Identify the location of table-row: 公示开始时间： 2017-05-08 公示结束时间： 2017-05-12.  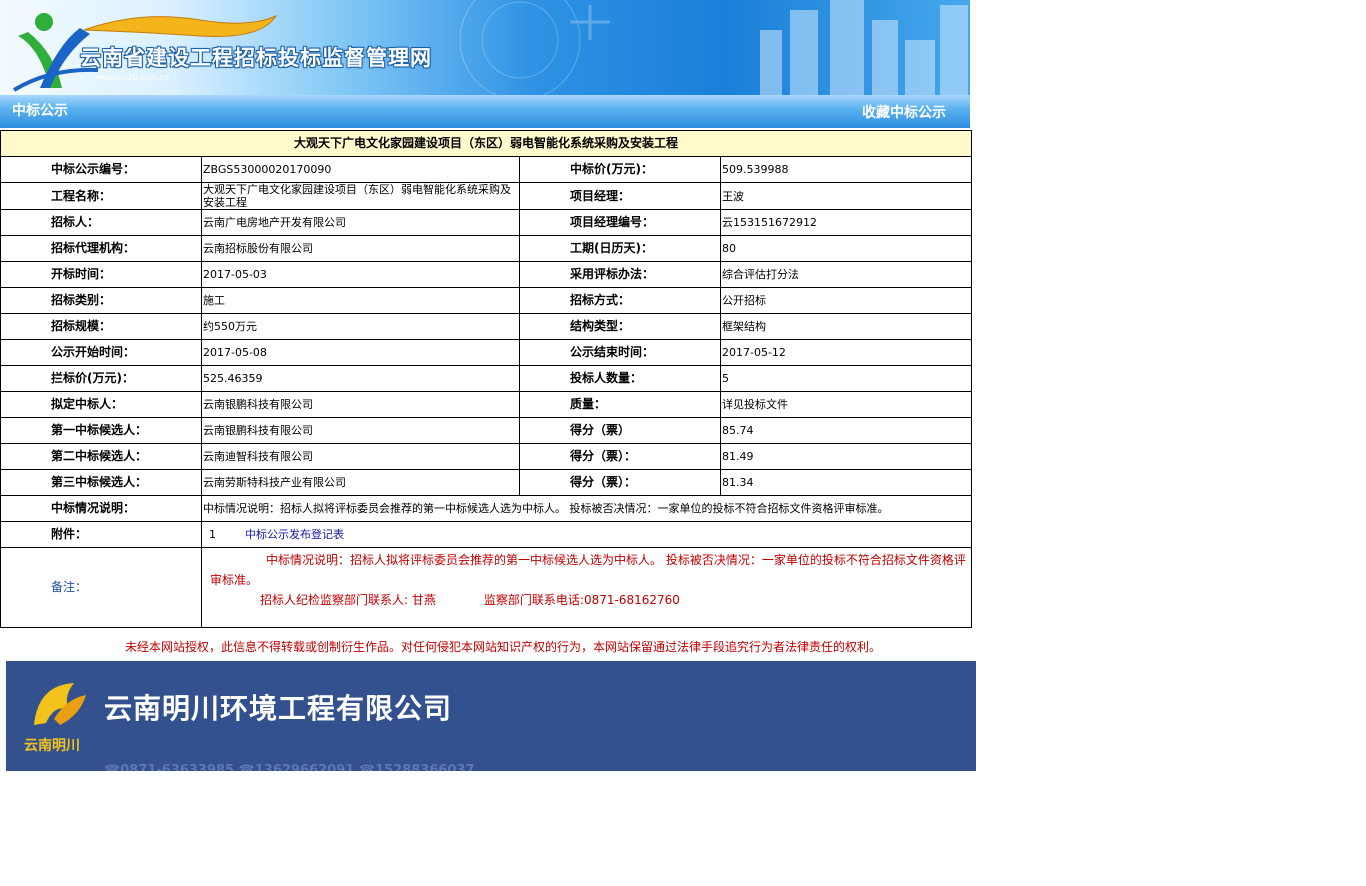
(486, 352).